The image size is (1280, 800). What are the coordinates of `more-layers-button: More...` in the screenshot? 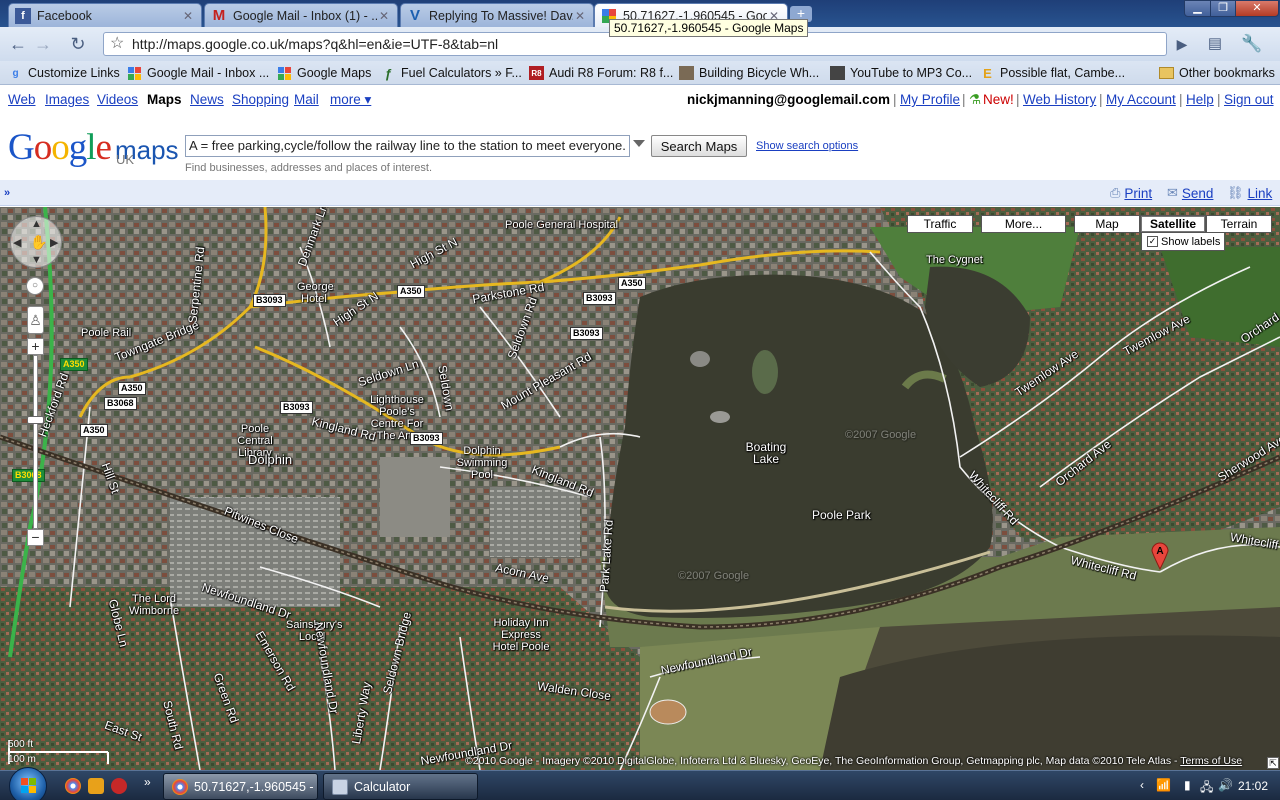 It's located at (1023, 224).